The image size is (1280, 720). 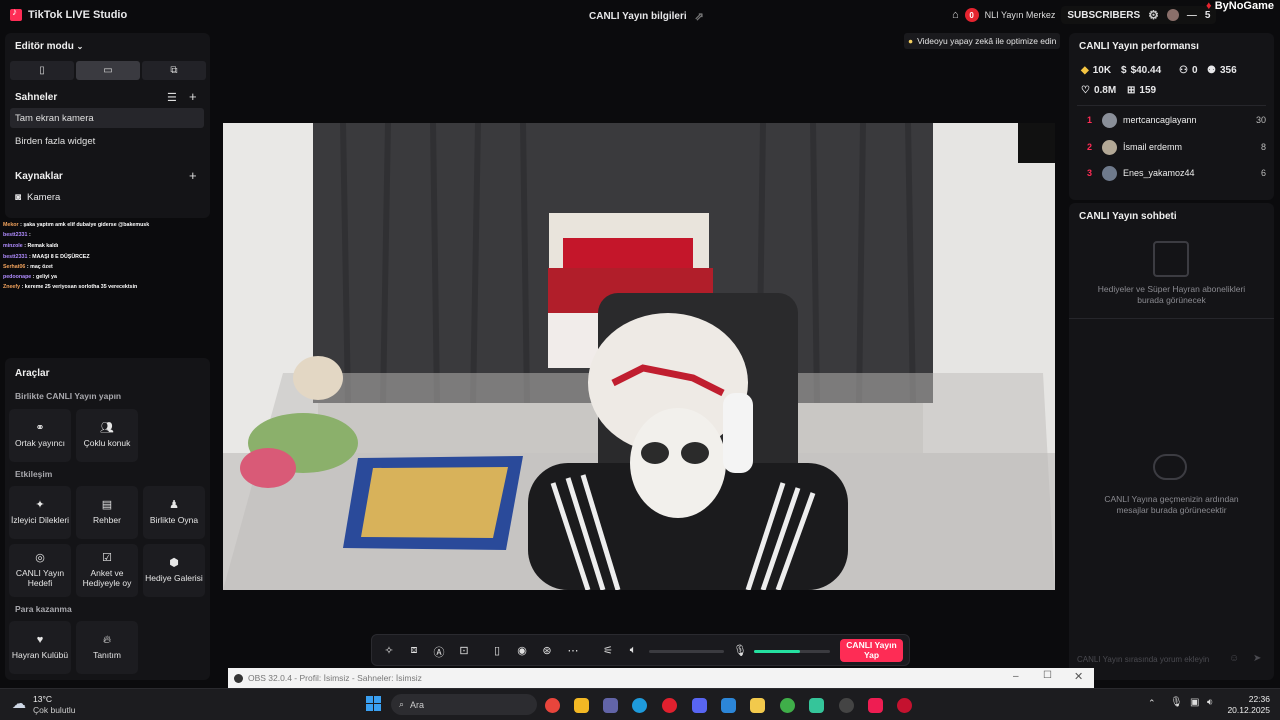 What do you see at coordinates (552, 705) in the screenshot?
I see `chrome-icon` at bounding box center [552, 705].